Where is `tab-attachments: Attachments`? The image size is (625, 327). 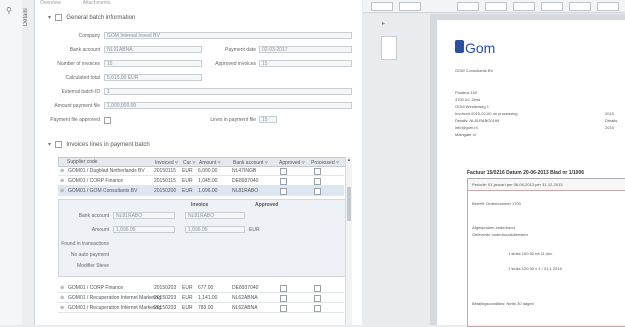
tab-attachments: Attachments is located at coordinates (97, 3).